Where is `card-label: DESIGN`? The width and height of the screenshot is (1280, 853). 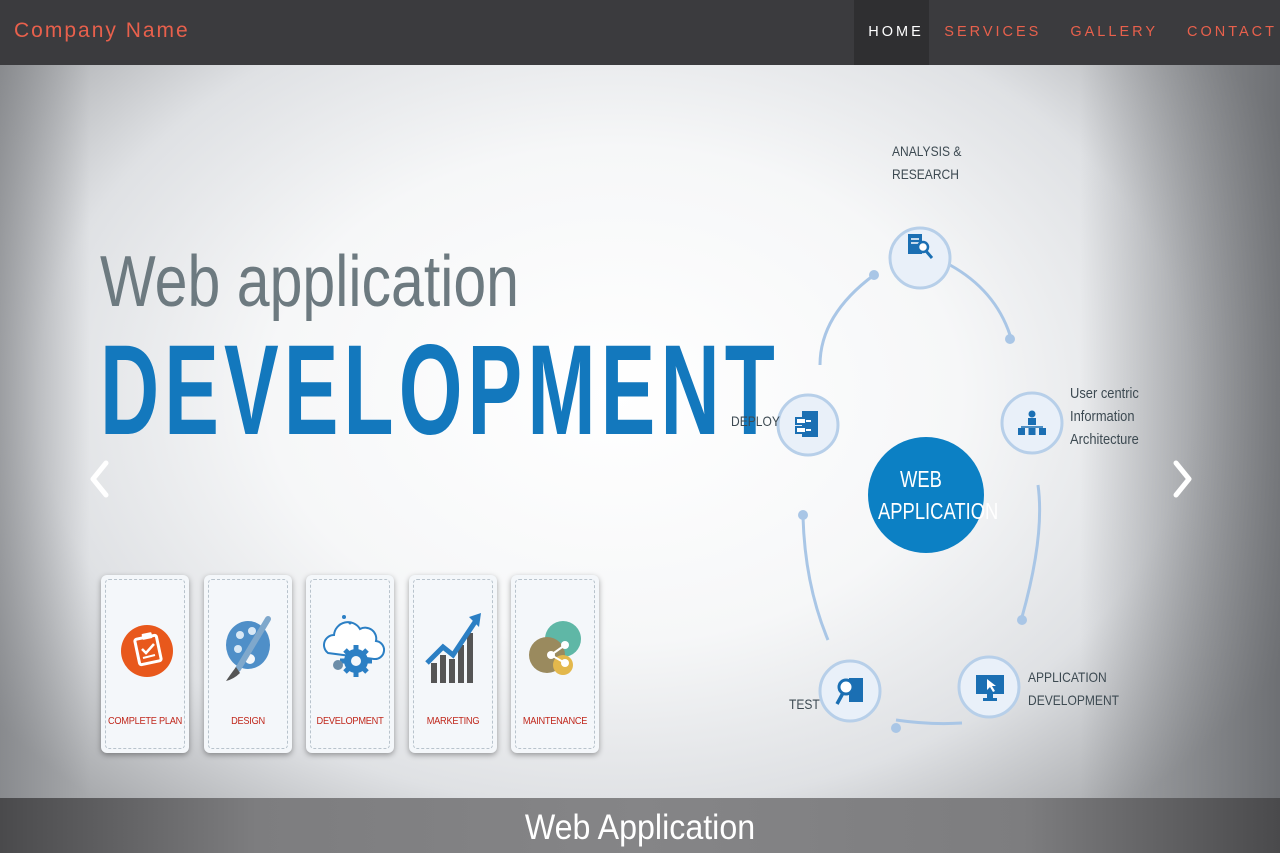 card-label: DESIGN is located at coordinates (248, 721).